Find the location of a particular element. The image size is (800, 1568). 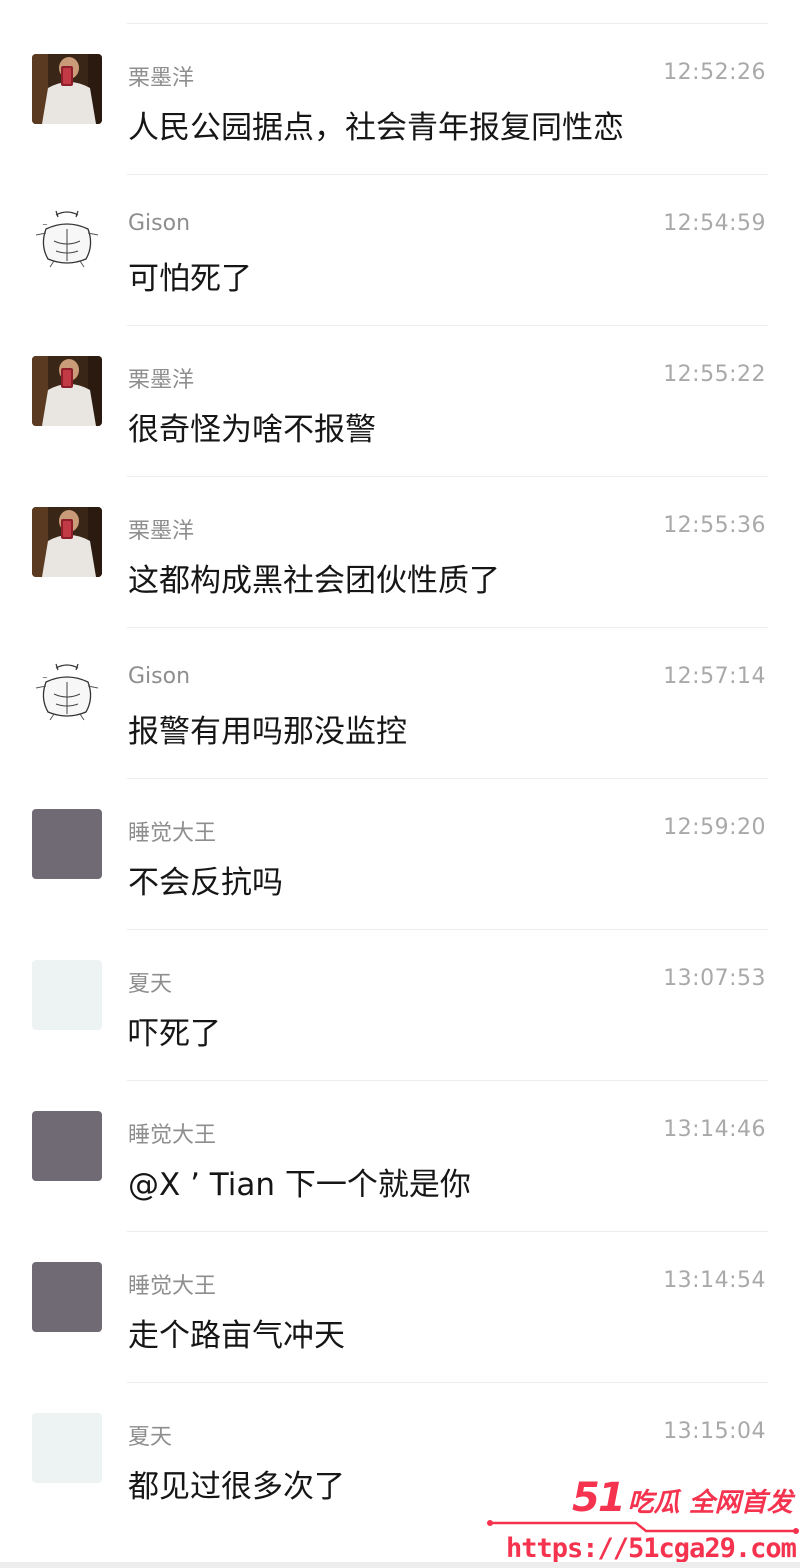

message-item: 栗墨洋 12:55:22 很奇怪为啥不报警 is located at coordinates (400, 401).